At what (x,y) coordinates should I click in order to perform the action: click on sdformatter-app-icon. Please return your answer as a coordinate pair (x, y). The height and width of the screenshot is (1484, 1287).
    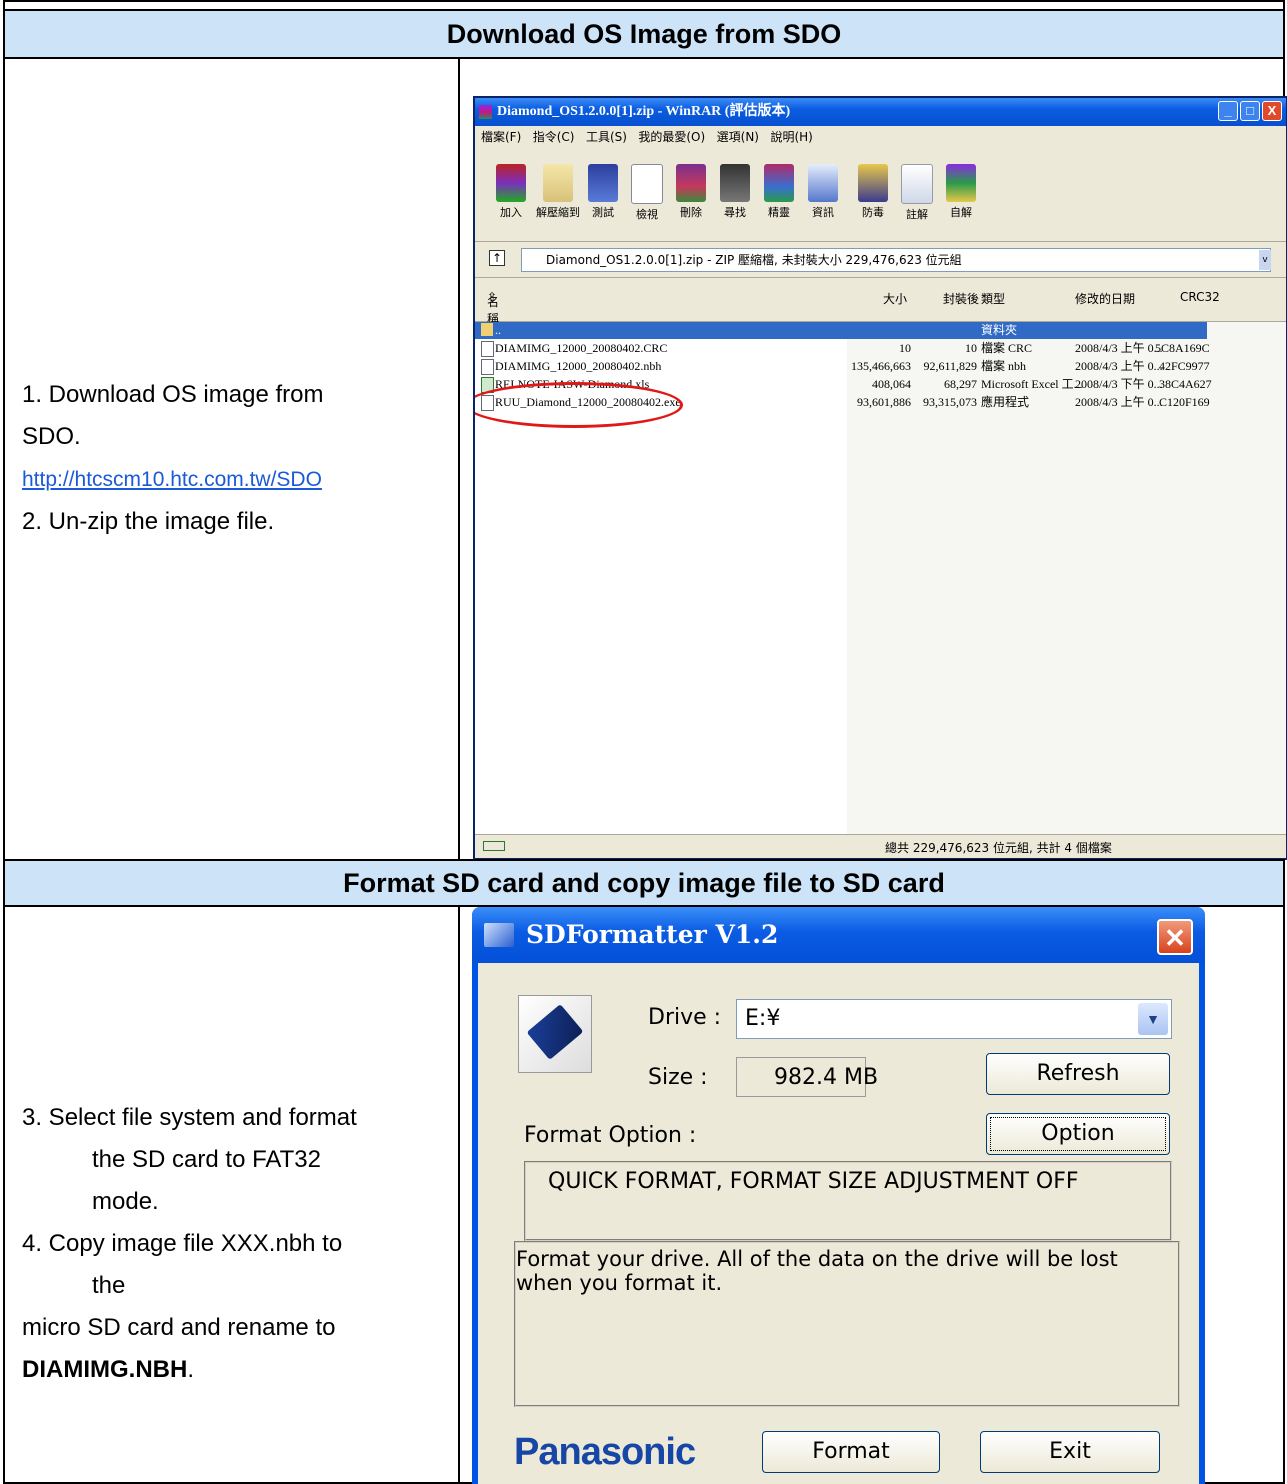
    Looking at the image, I should click on (499, 935).